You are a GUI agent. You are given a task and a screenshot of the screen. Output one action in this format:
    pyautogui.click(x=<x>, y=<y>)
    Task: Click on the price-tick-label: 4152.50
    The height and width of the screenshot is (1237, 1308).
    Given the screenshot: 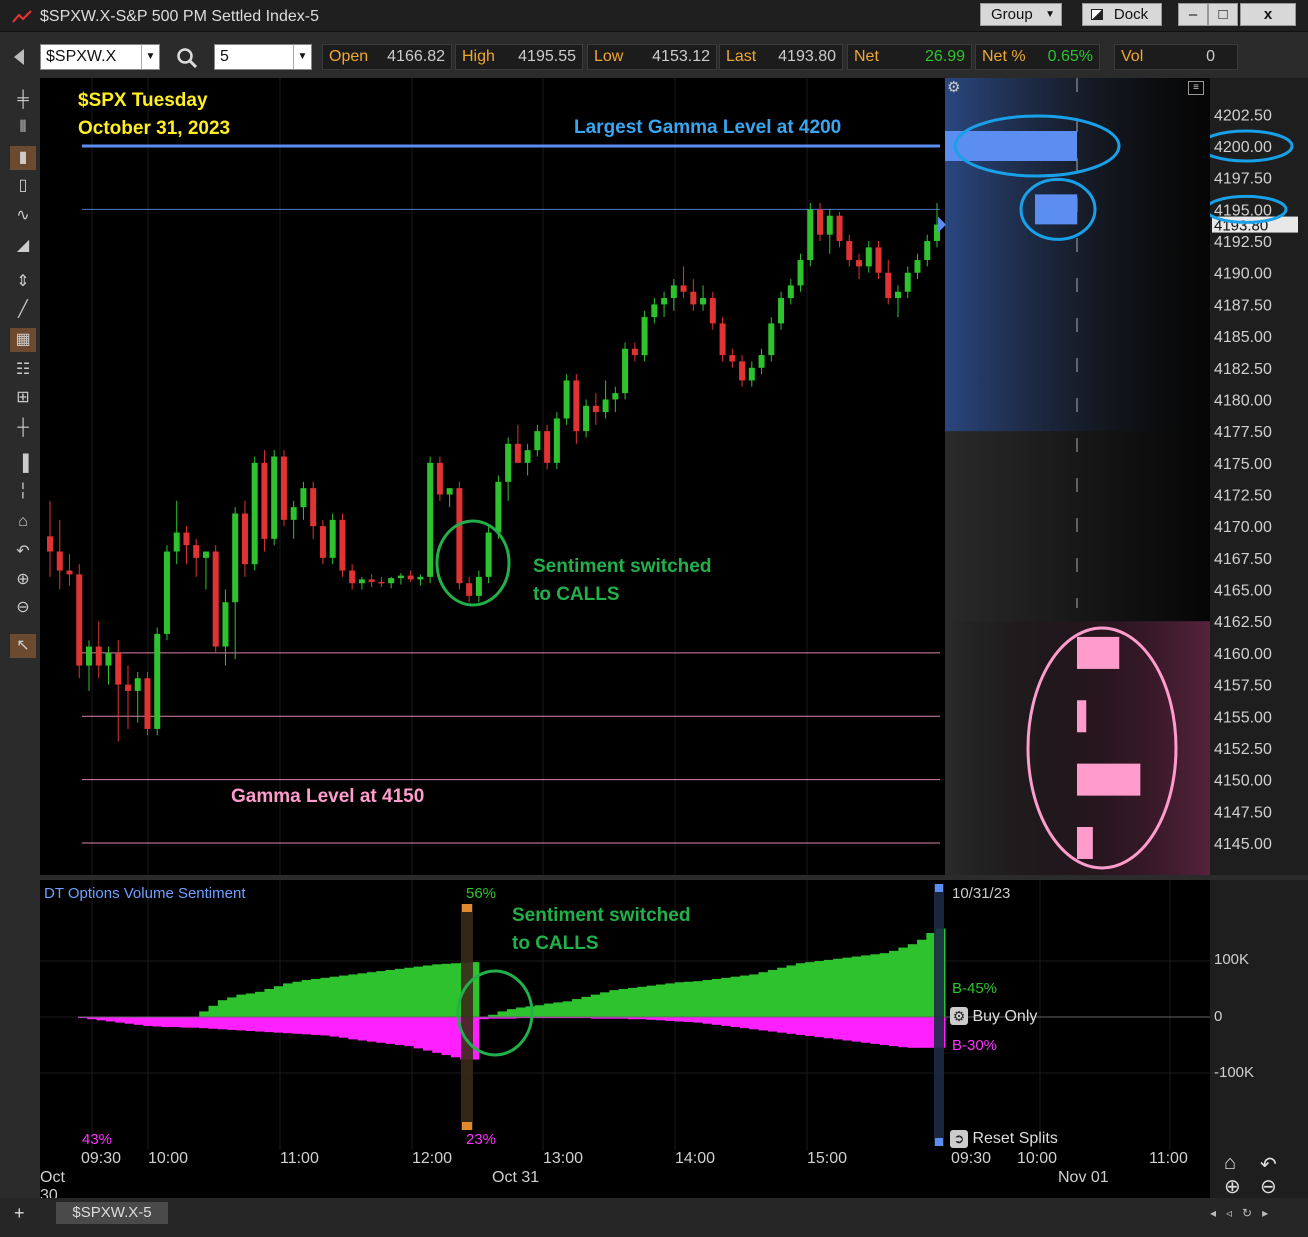 What is the action you would take?
    pyautogui.click(x=1243, y=749)
    